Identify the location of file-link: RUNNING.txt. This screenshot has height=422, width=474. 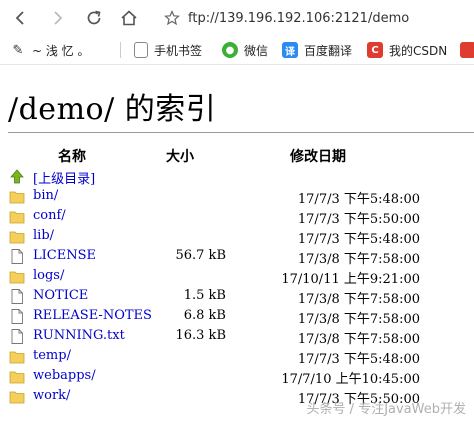
(79, 335).